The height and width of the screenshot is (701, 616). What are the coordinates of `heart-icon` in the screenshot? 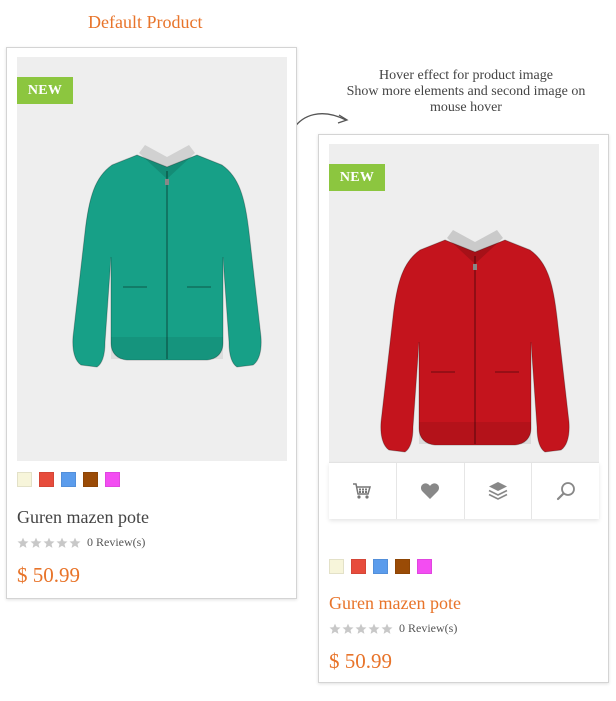 It's located at (430, 491).